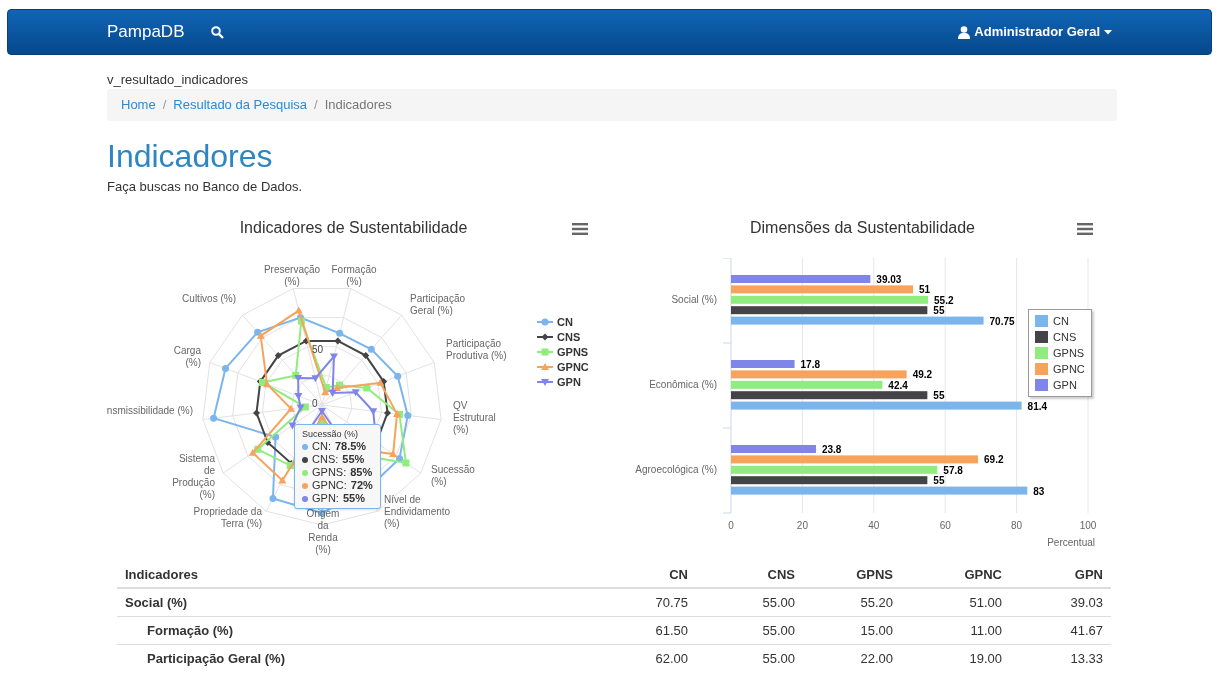 This screenshot has width=1219, height=688. Describe the element at coordinates (240, 105) in the screenshot. I see `breadcrumb-link: Resultado da Pesquisa` at that location.